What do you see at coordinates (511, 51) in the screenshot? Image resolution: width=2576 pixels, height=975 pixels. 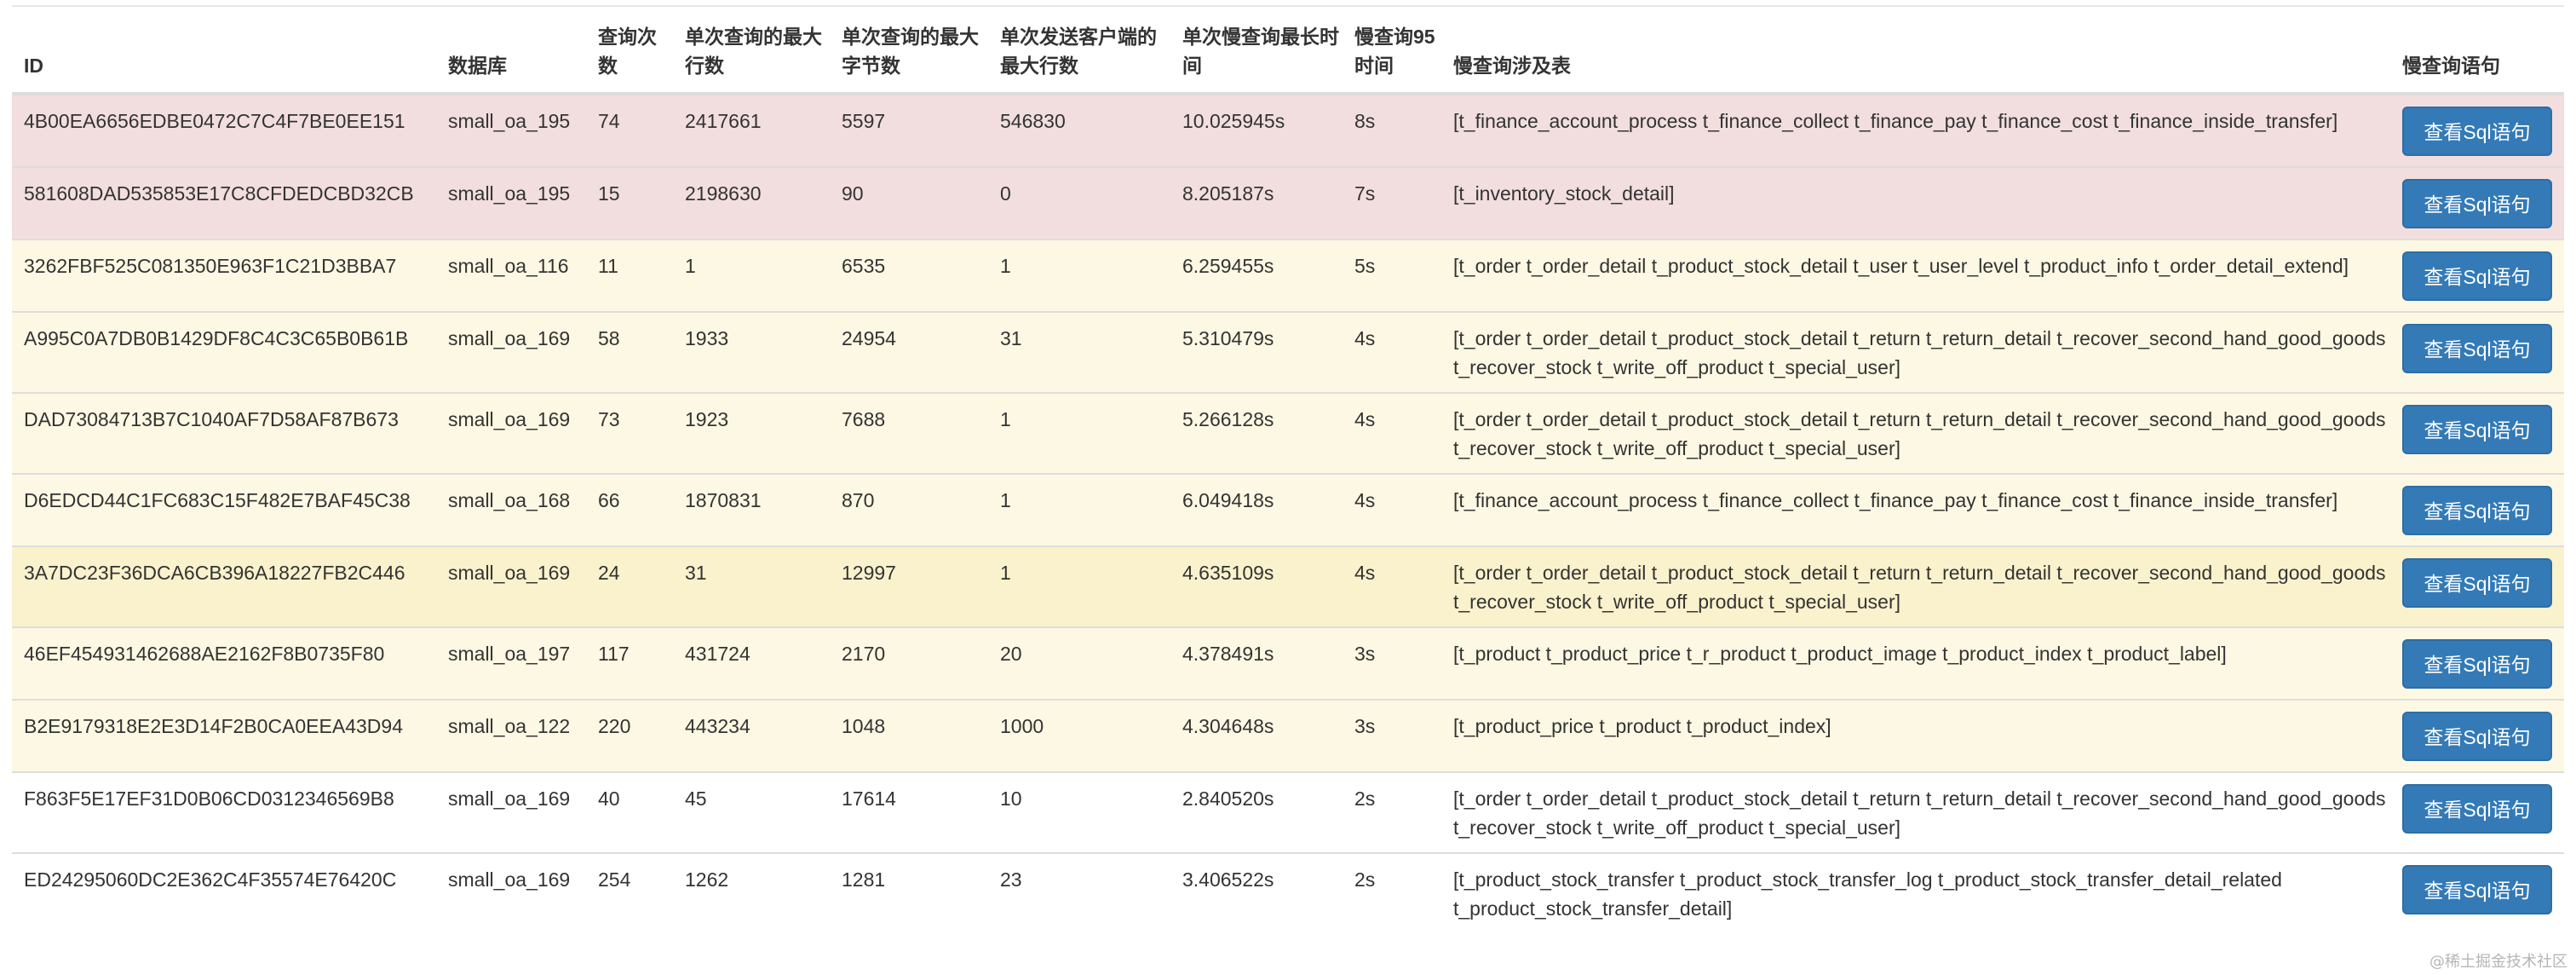 I see `header-database: 数据库` at bounding box center [511, 51].